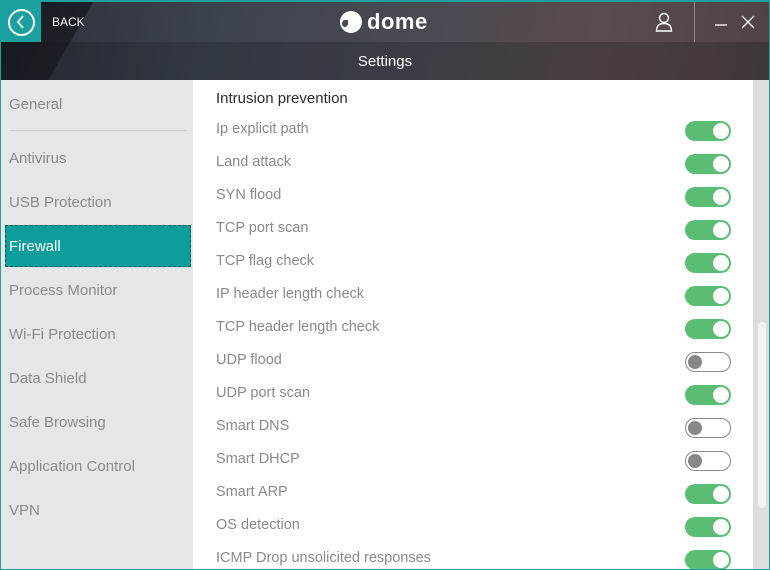  Describe the element at coordinates (98, 510) in the screenshot. I see `sidebar-item-vpn: VPN` at that location.